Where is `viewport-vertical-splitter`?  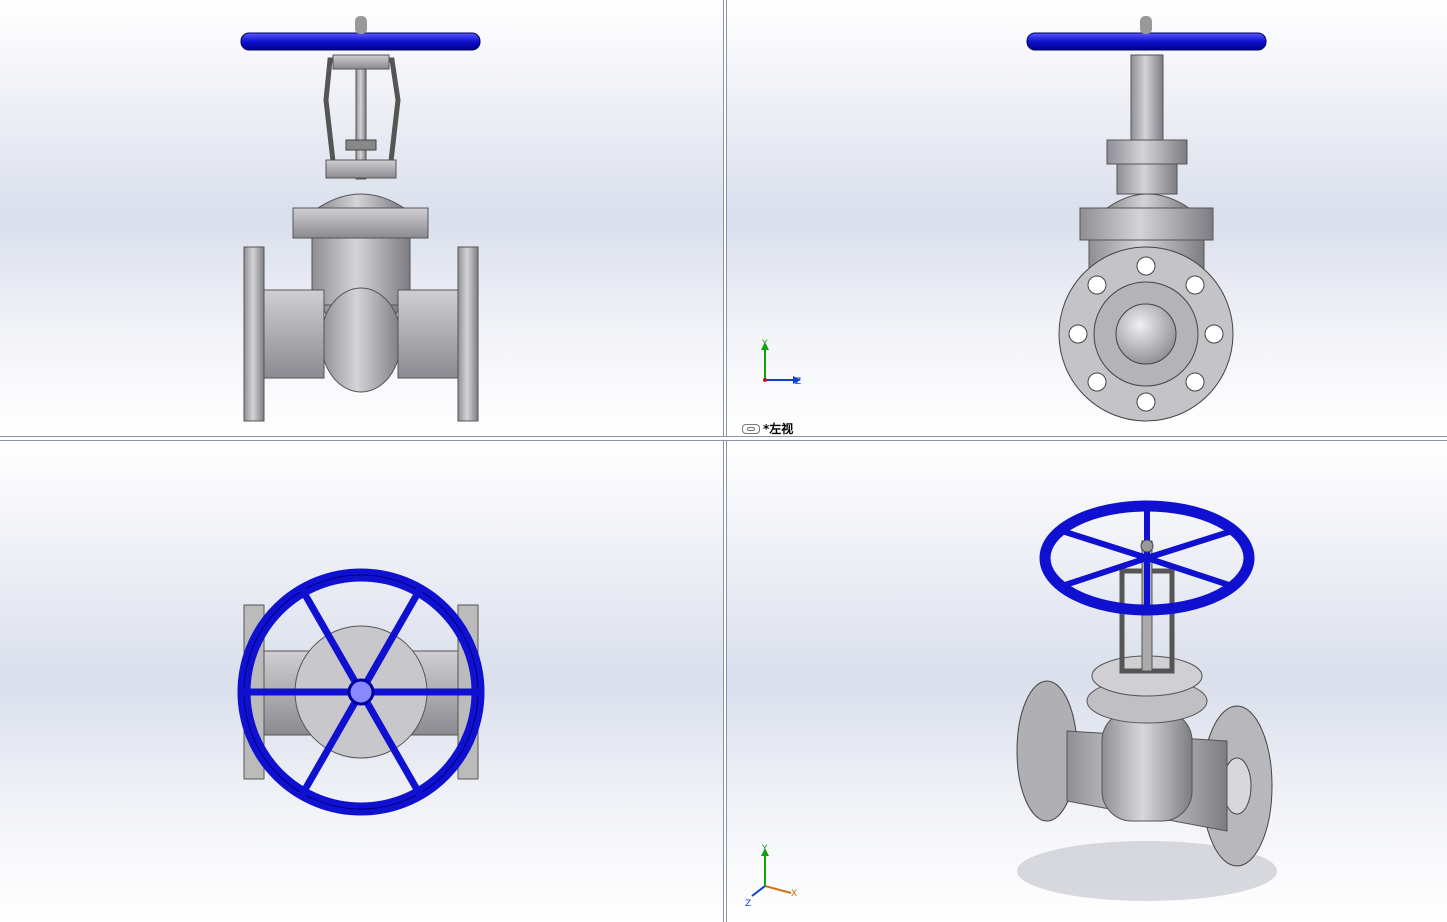
viewport-vertical-splitter is located at coordinates (725, 461).